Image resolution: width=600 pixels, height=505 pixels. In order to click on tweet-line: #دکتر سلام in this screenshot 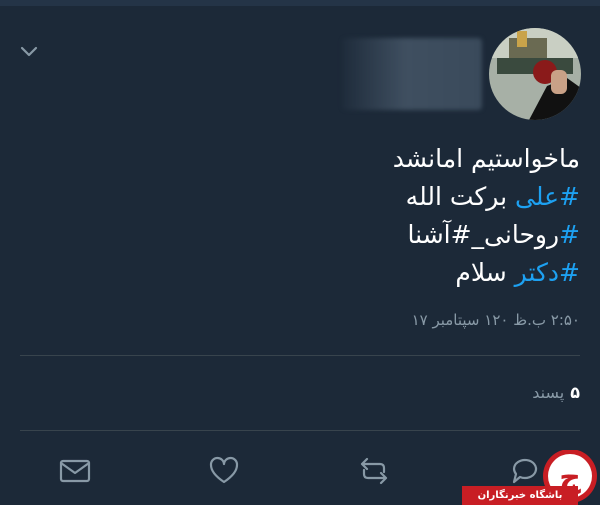, I will do `click(517, 272)`.